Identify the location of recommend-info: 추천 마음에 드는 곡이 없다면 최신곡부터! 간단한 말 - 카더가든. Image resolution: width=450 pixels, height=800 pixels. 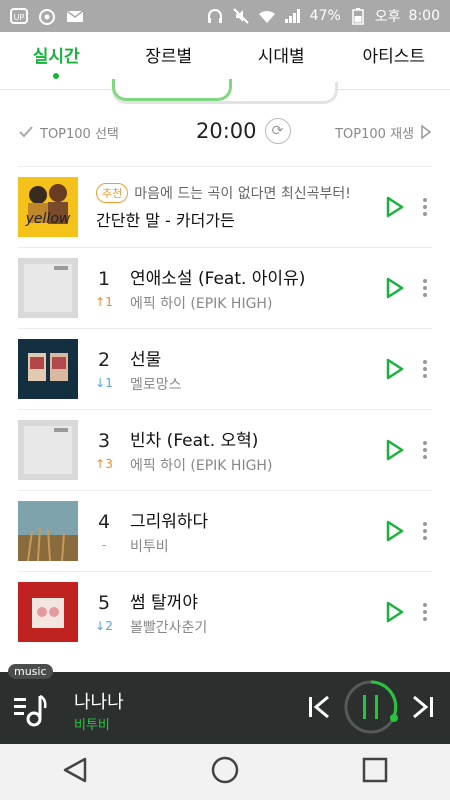
(238, 207).